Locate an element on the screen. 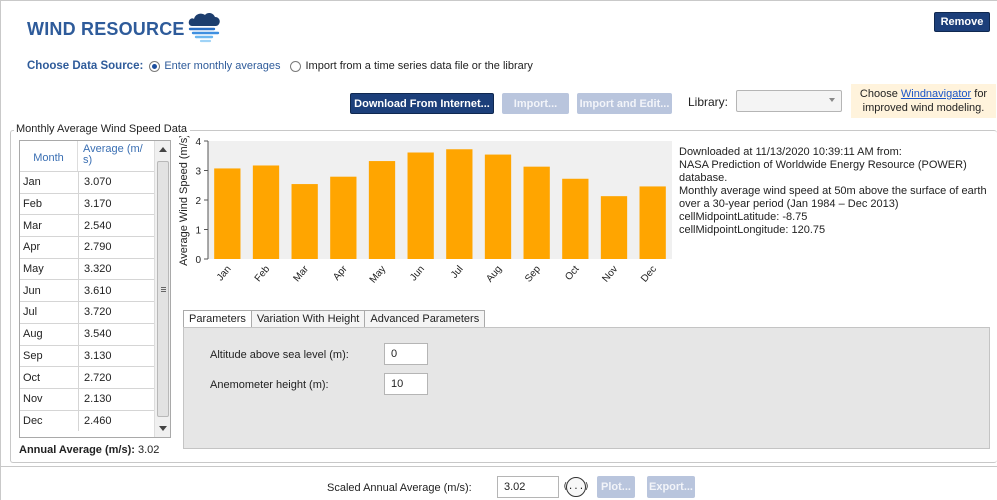 The image size is (997, 500). info-line: database. is located at coordinates (703, 178).